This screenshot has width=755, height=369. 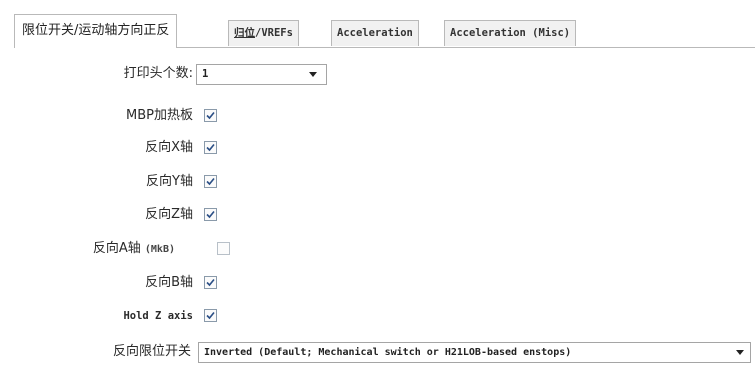 What do you see at coordinates (377, 148) in the screenshot?
I see `row-invert-x: 反向X轴` at bounding box center [377, 148].